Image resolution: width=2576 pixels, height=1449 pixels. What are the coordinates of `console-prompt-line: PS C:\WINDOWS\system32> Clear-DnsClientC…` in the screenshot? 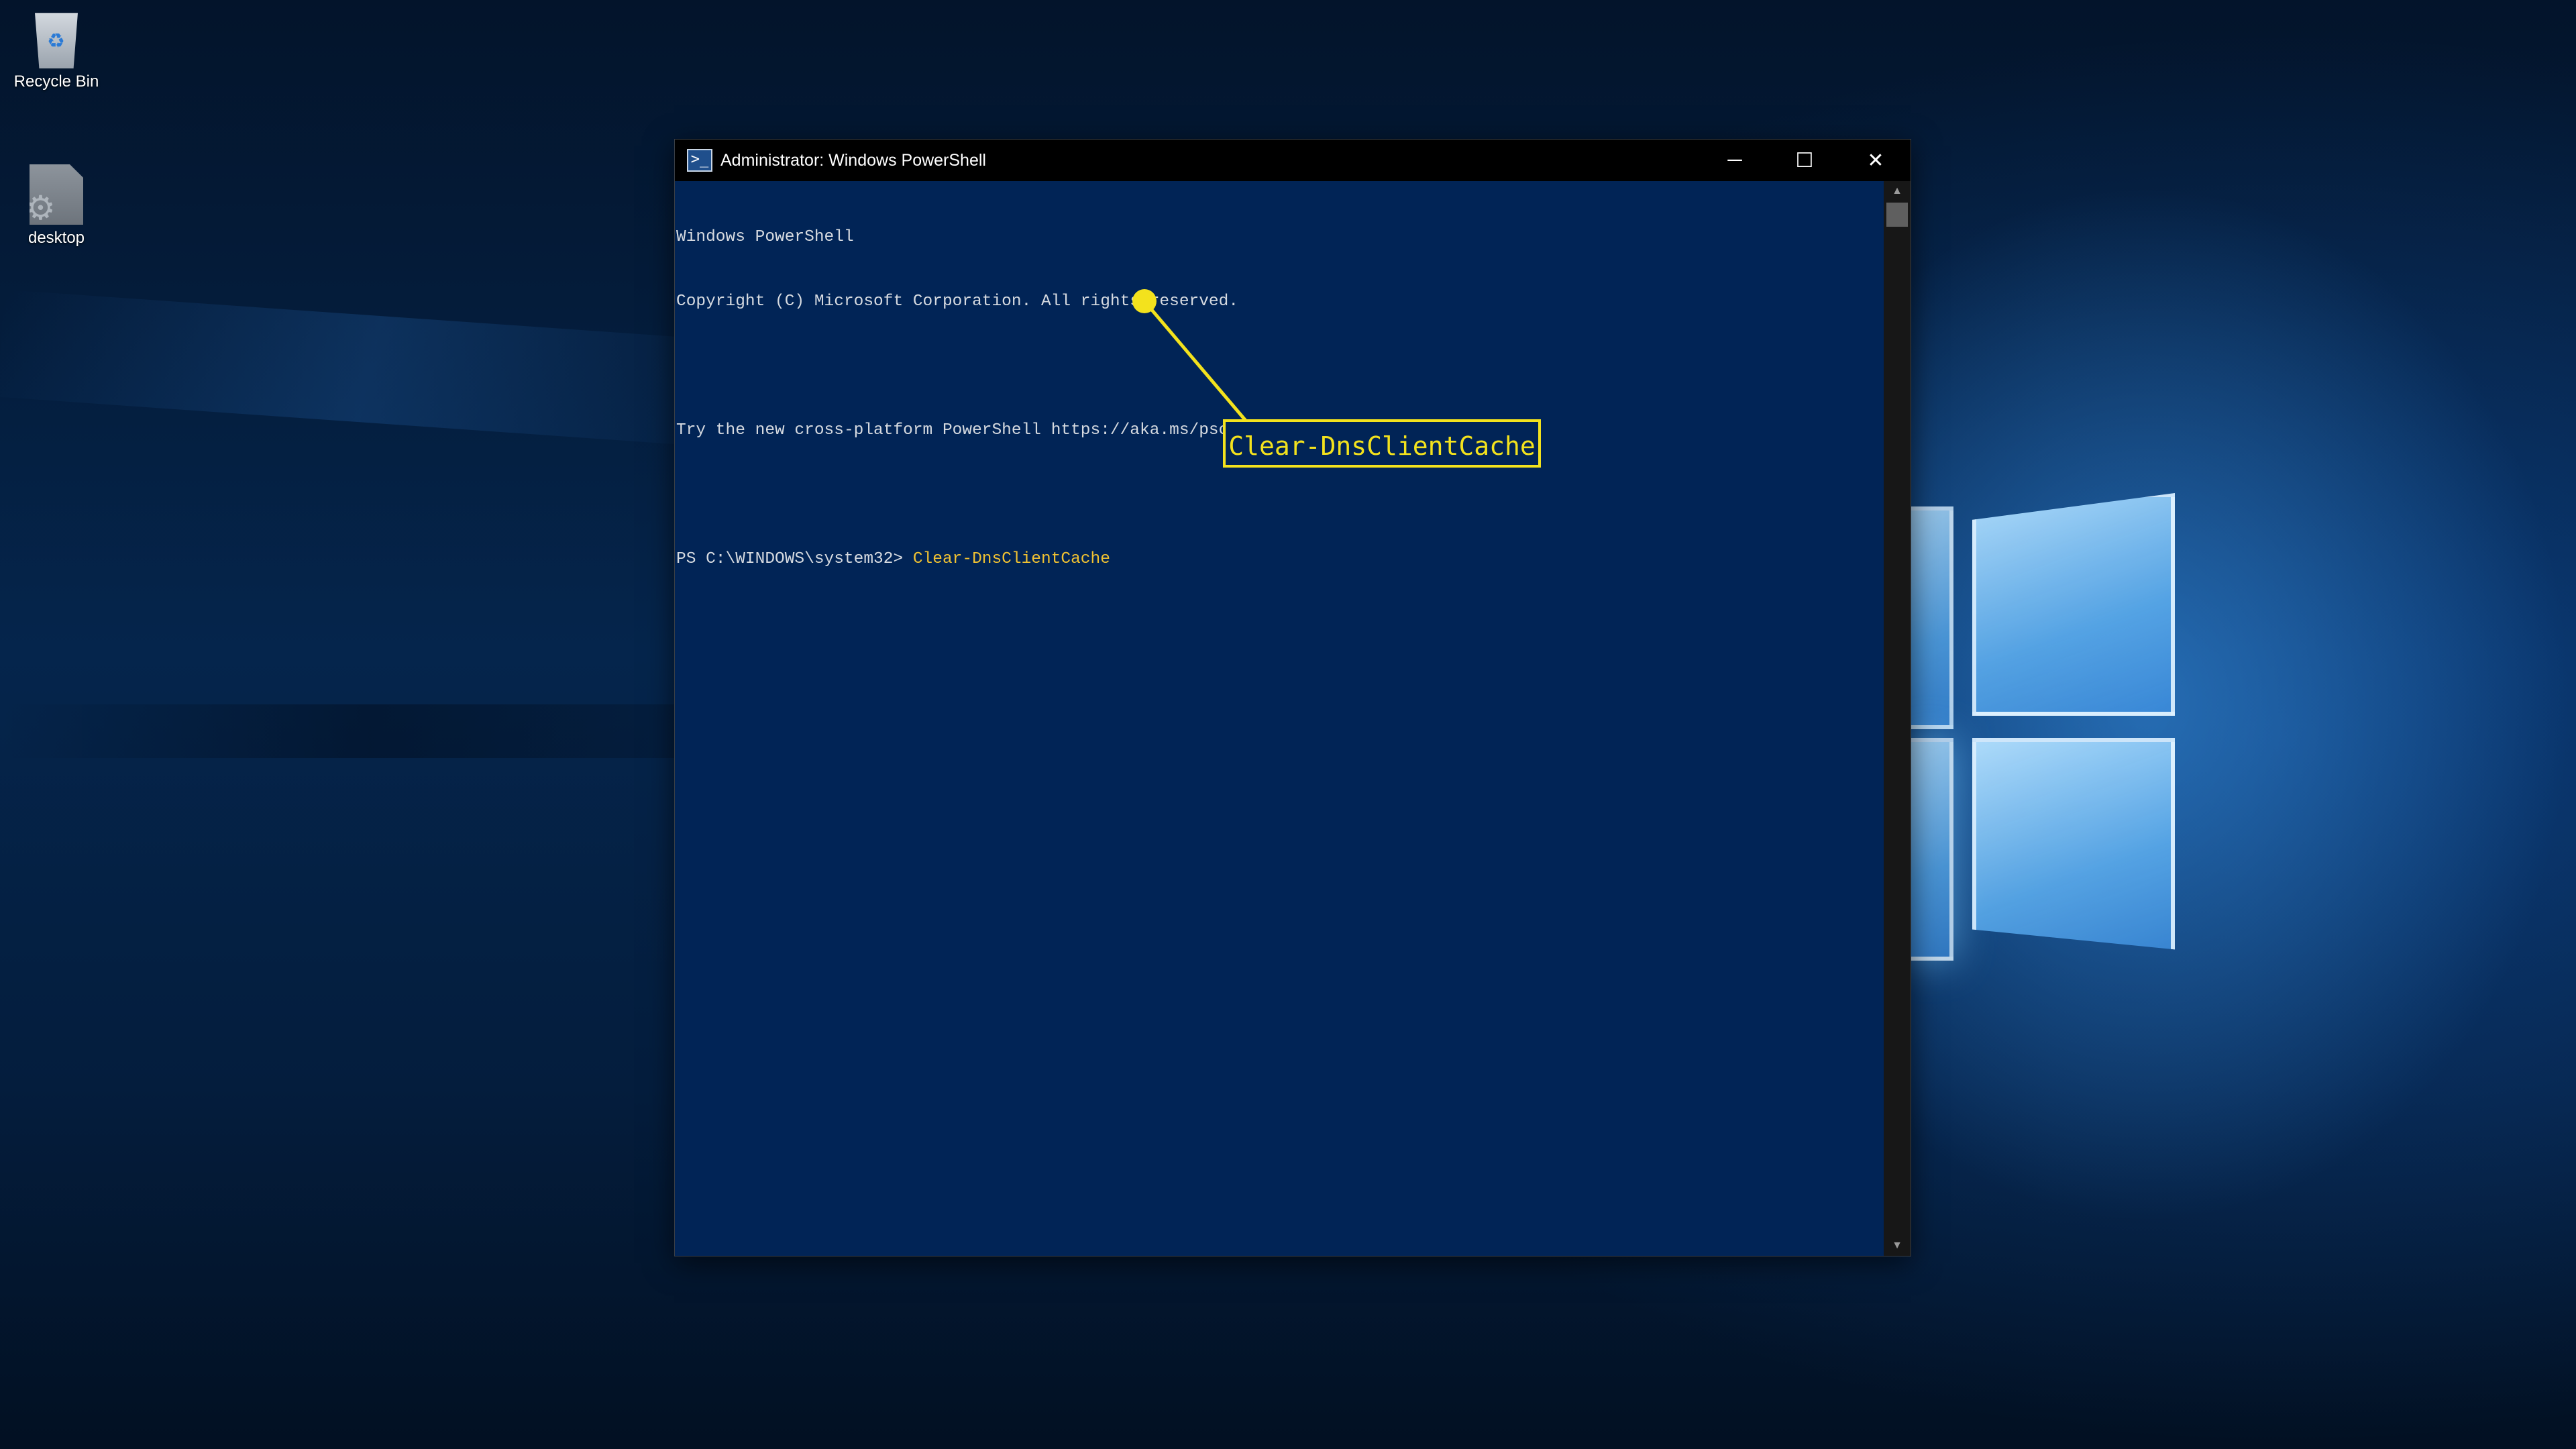 It's located at (1279, 559).